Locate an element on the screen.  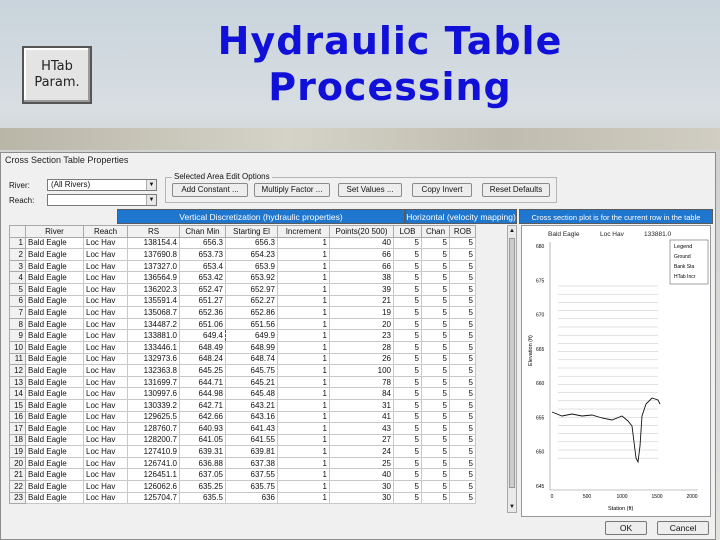
table-cell: 27 is located at coordinates (361, 440).